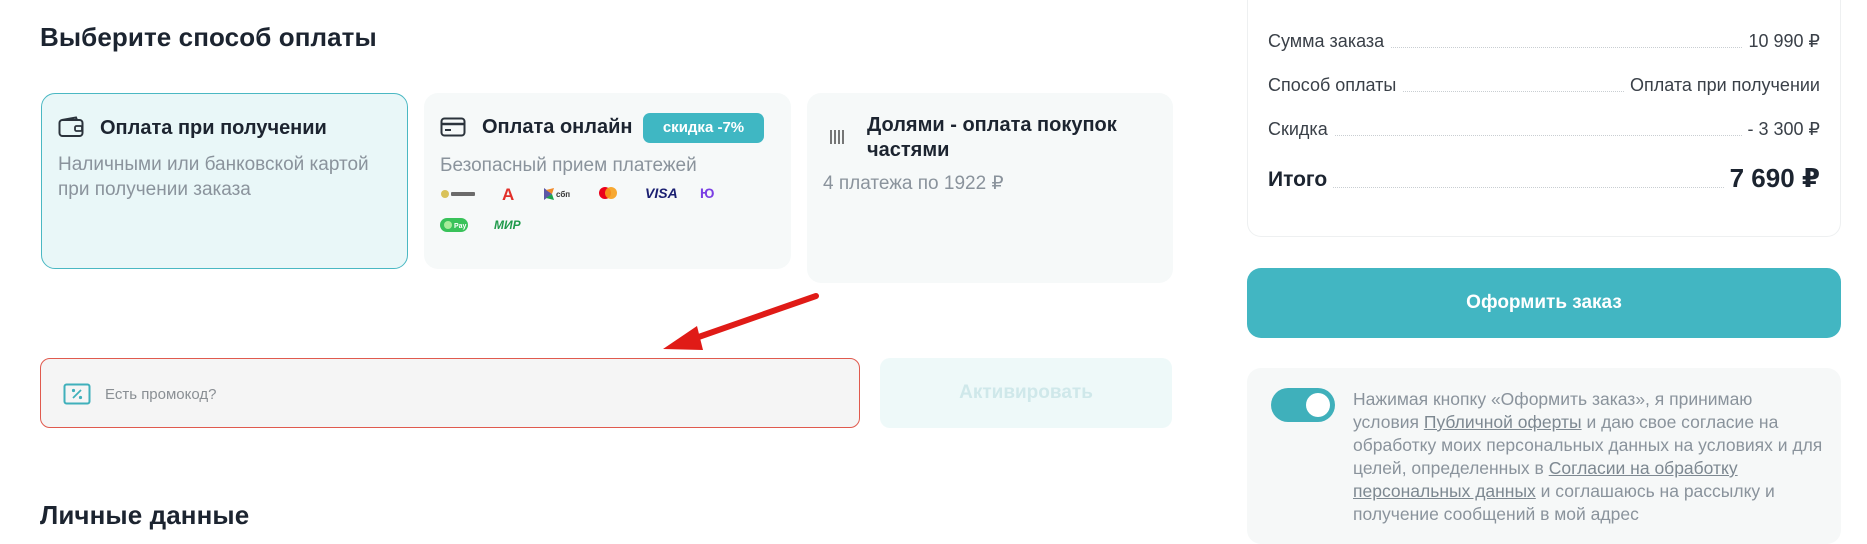 The width and height of the screenshot is (1867, 544). I want to click on promo-code-field, so click(450, 393).